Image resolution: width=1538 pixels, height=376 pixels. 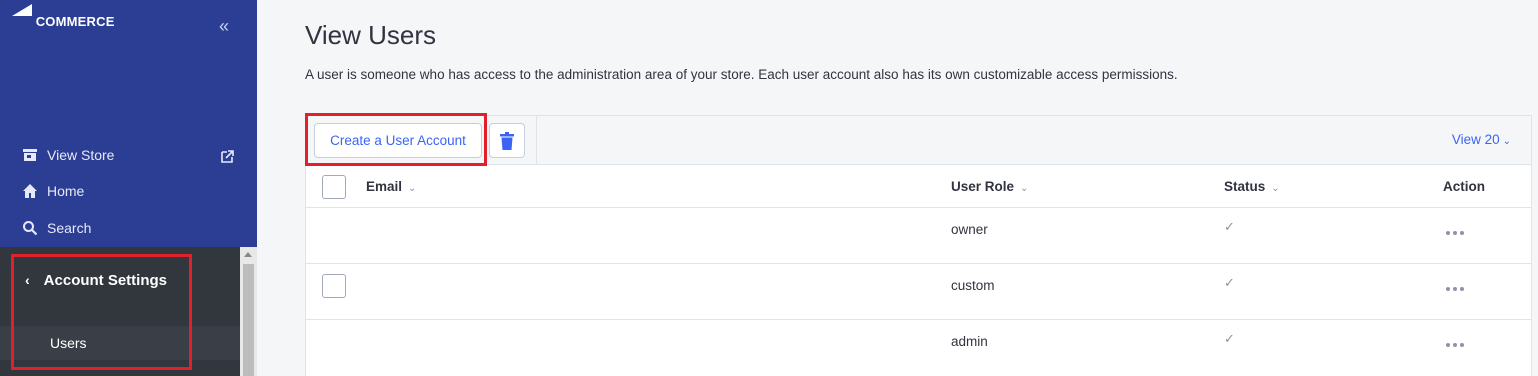 What do you see at coordinates (334, 187) in the screenshot?
I see `select-all-checkbox` at bounding box center [334, 187].